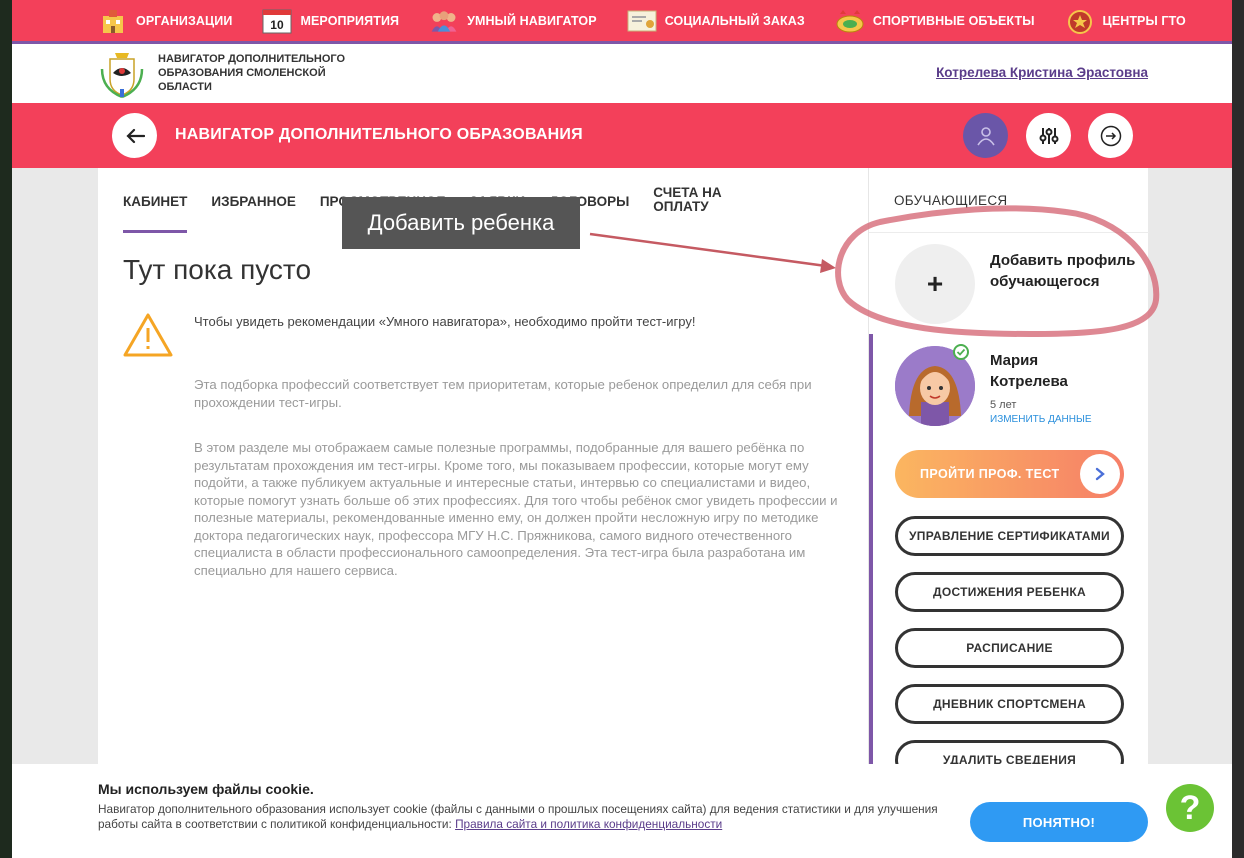  What do you see at coordinates (350, 20) in the screenshot?
I see `nav-item-label: МЕРОПРИЯТИЯ` at bounding box center [350, 20].